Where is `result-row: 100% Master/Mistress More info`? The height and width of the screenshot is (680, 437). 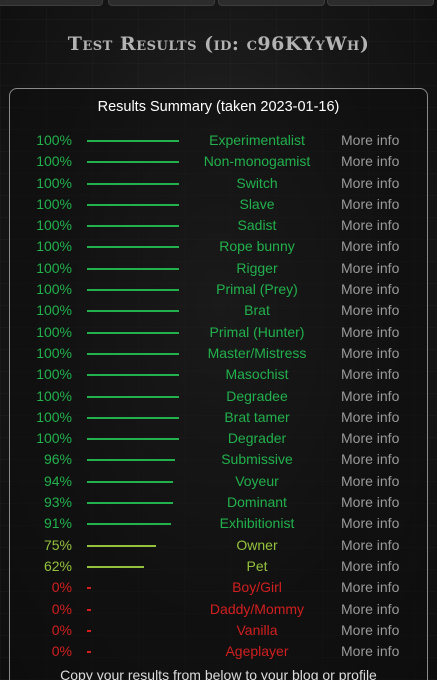 result-row: 100% Master/Mistress More info is located at coordinates (218, 353).